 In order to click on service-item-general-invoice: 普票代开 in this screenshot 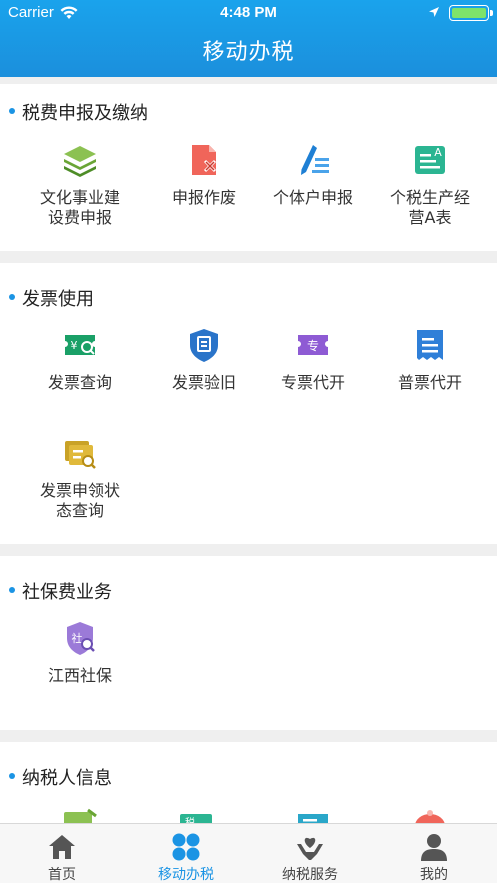, I will do `click(430, 362)`.